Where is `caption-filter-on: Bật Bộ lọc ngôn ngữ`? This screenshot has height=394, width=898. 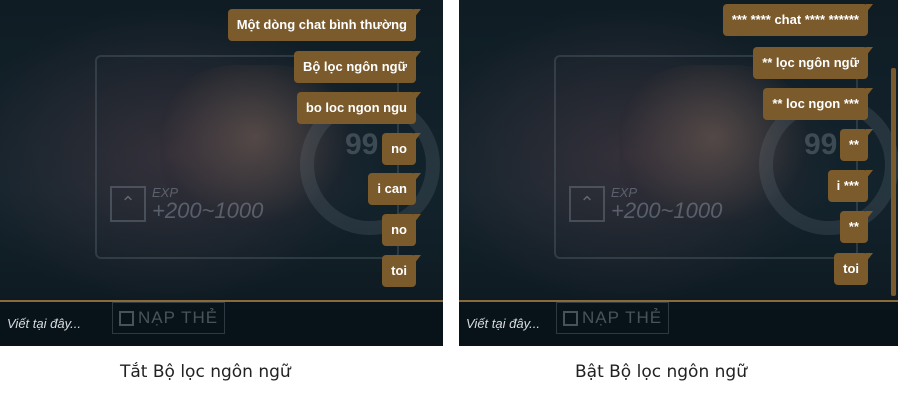
caption-filter-on: Bật Bộ lọc ngôn ngữ is located at coordinates (661, 372).